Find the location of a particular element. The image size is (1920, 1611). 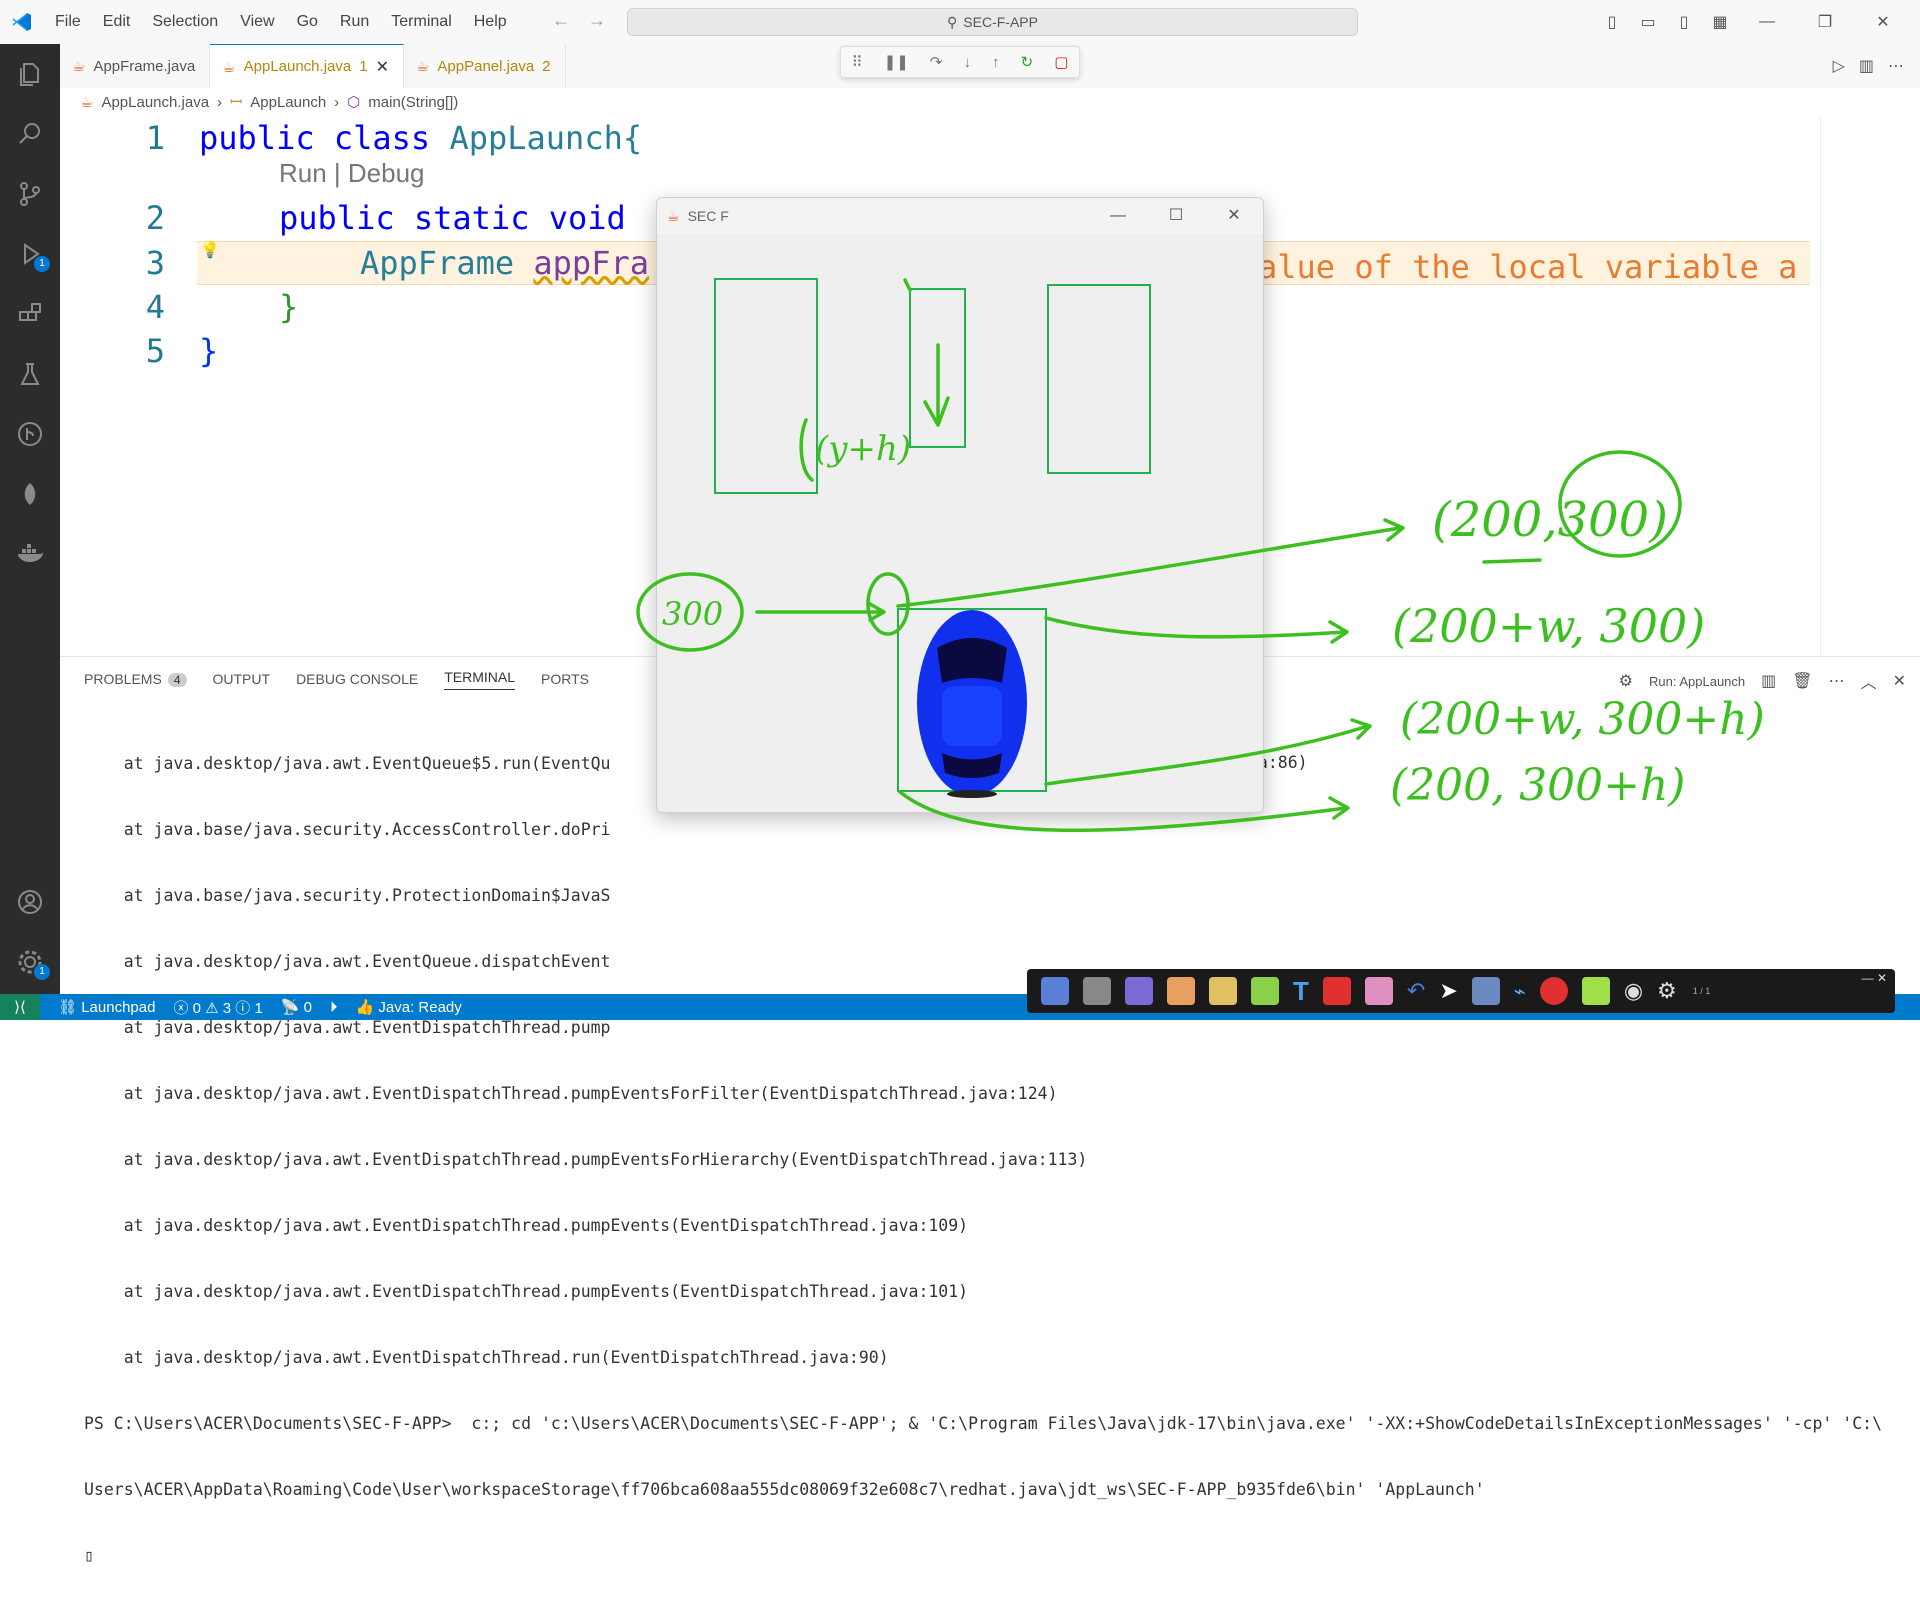

tab-output: OUTPUT is located at coordinates (242, 679).